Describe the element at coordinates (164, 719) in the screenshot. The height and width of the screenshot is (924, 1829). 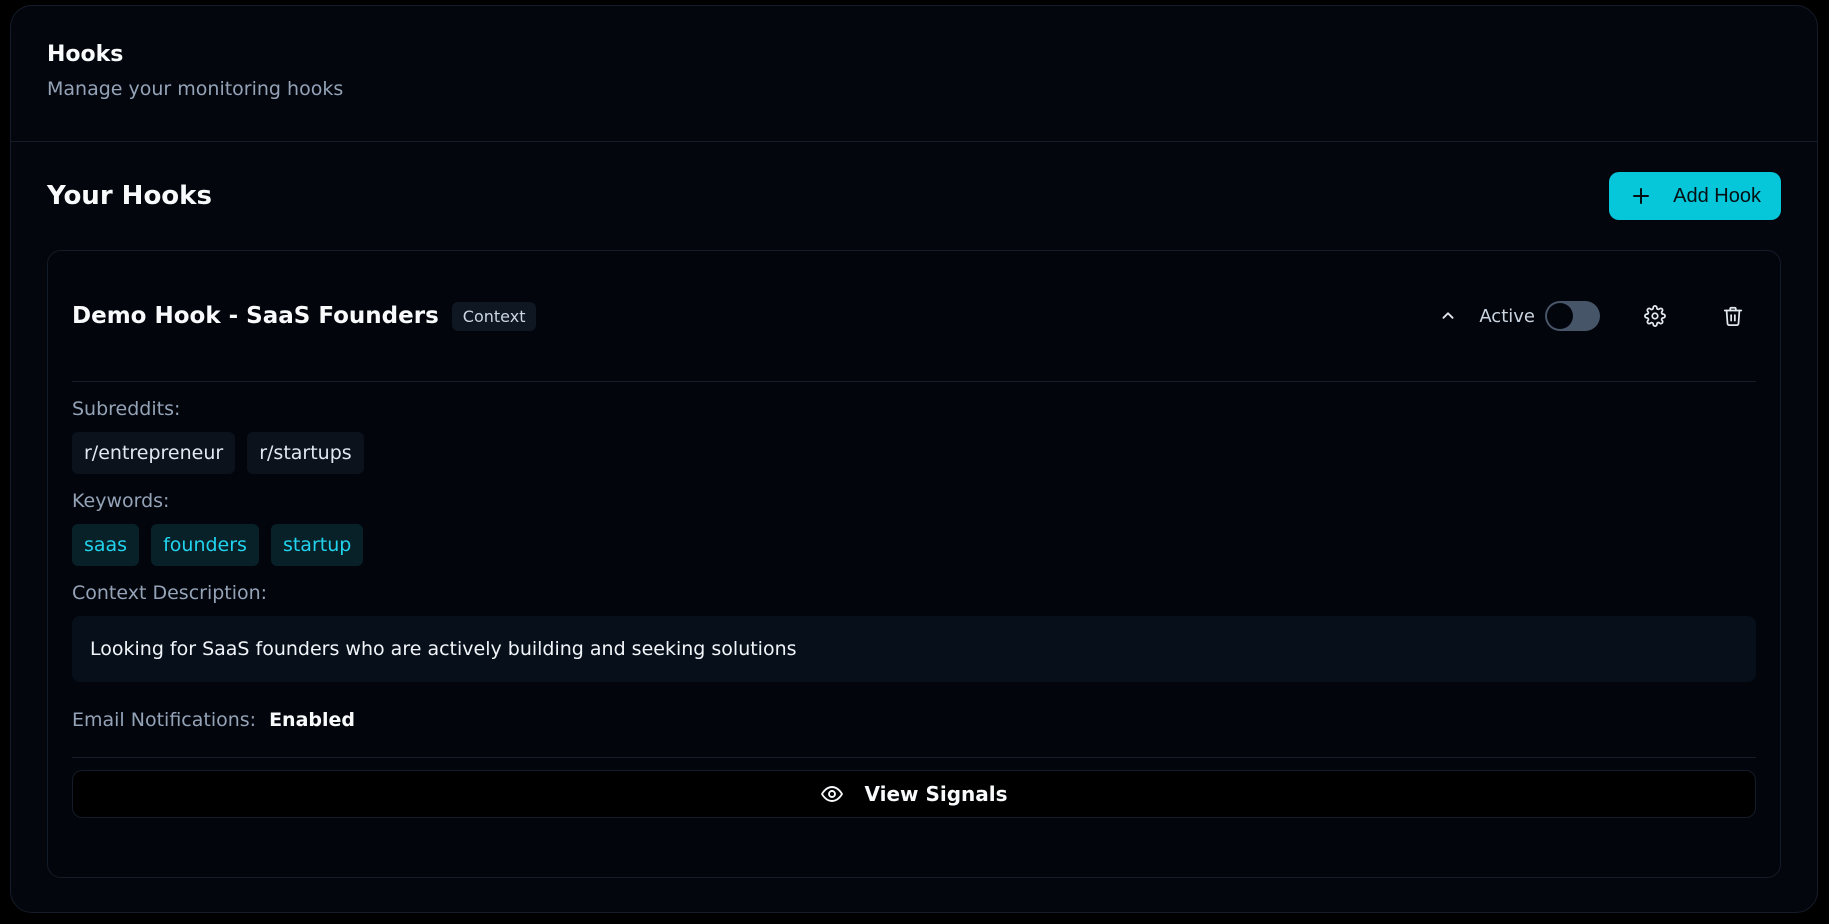
I see `email-notifications-label: Email Notifications:` at that location.